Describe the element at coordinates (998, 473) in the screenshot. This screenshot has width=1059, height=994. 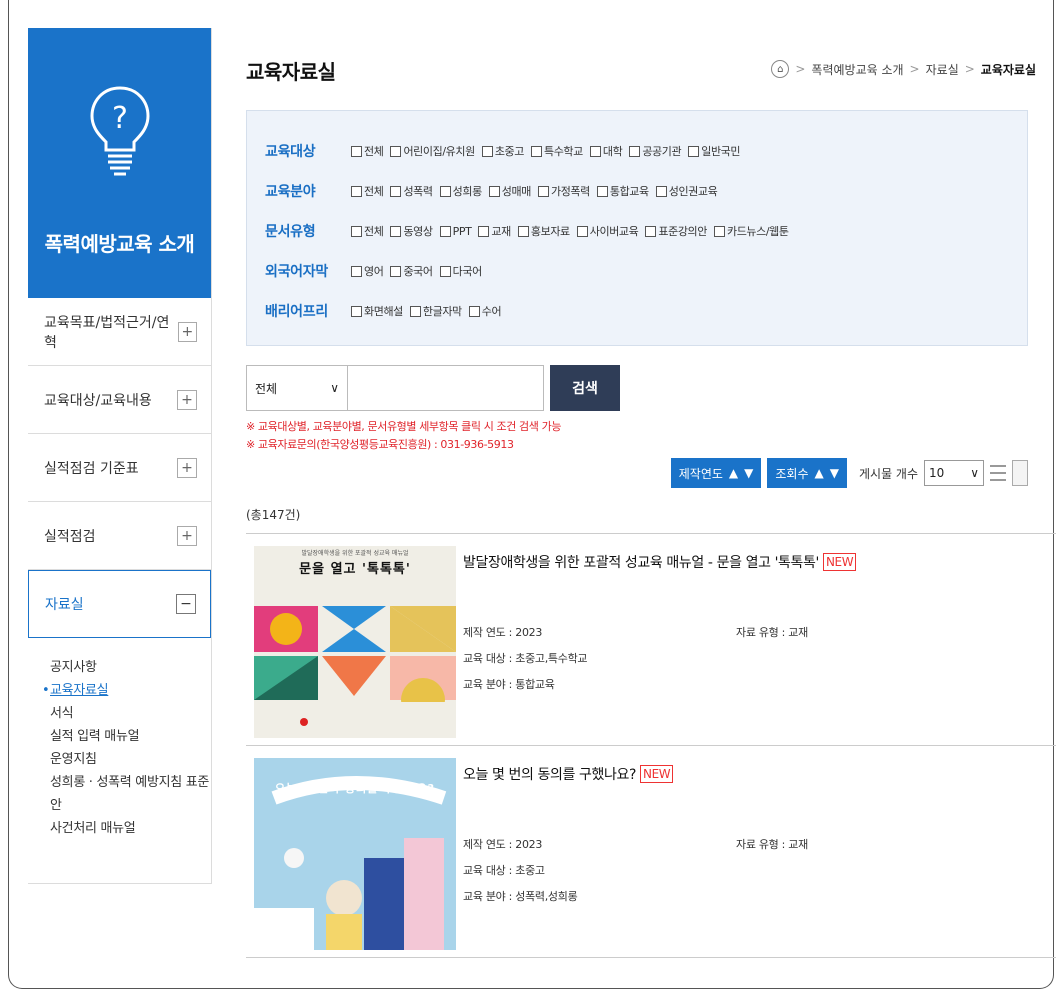
I see `list-view-icon` at that location.